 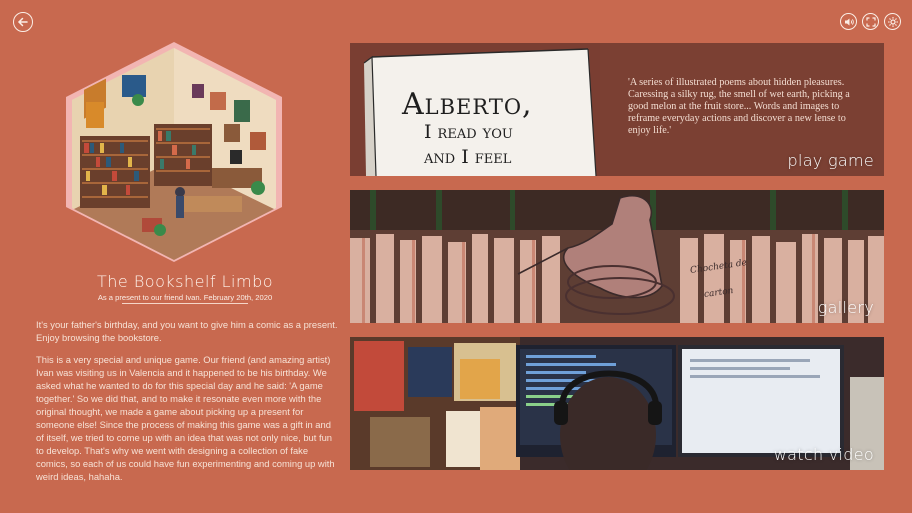 I want to click on back-button, so click(x=23, y=22).